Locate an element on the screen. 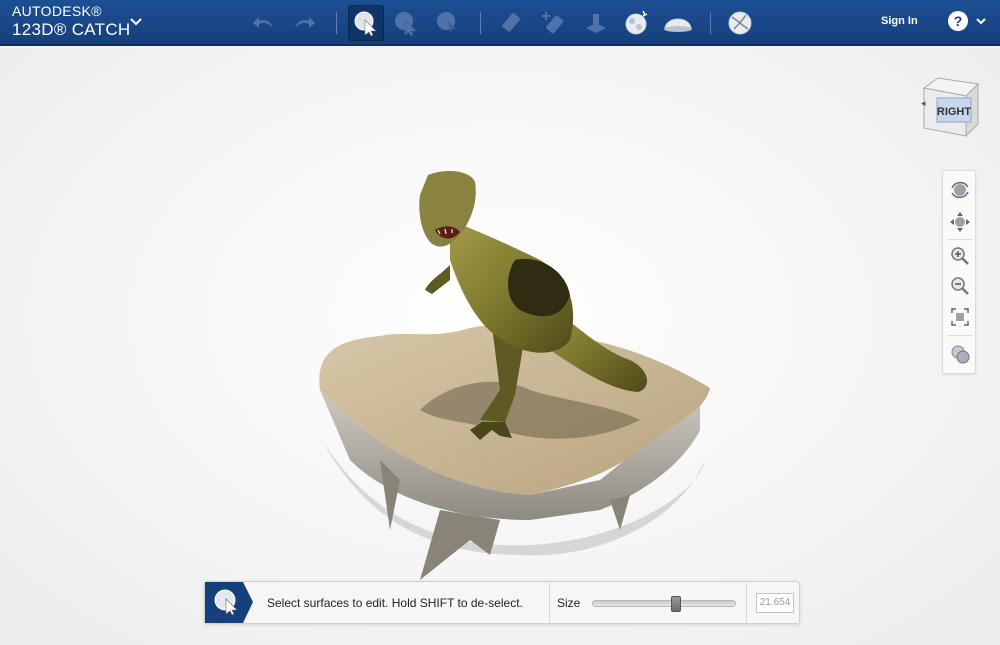 The width and height of the screenshot is (1000, 645). material-button is located at coordinates (960, 354).